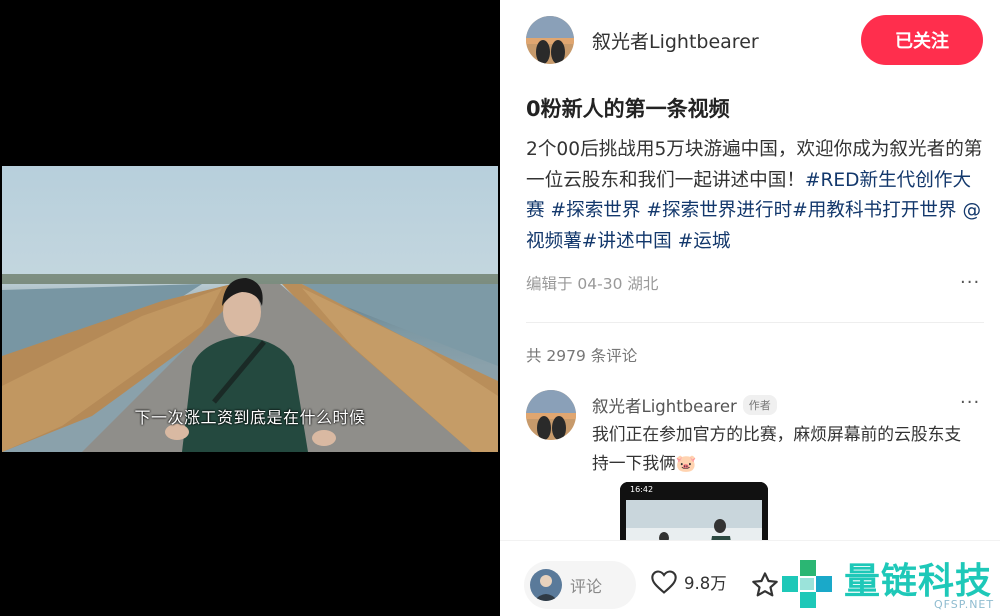 The height and width of the screenshot is (616, 1000). What do you see at coordinates (586, 586) in the screenshot?
I see `comment-placeholder: 评论` at bounding box center [586, 586].